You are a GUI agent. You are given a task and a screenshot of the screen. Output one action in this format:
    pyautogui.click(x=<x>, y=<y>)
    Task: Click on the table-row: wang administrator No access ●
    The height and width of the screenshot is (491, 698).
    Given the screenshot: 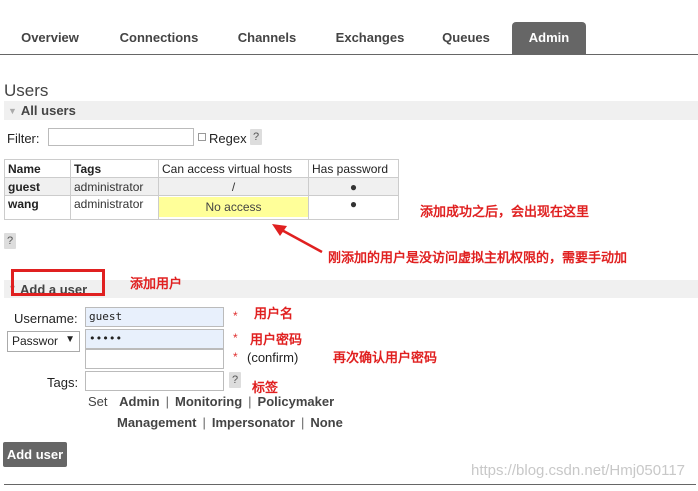 What is the action you would take?
    pyautogui.click(x=201, y=207)
    